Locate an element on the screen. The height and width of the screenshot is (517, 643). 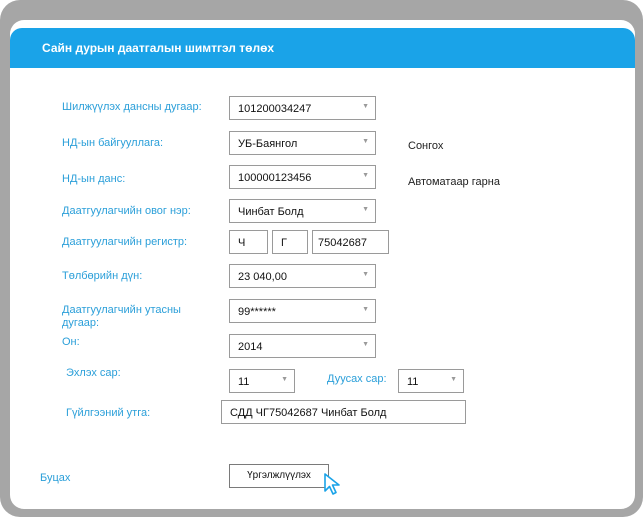
nd-account-label: НД-ын данс: is located at coordinates (94, 179).